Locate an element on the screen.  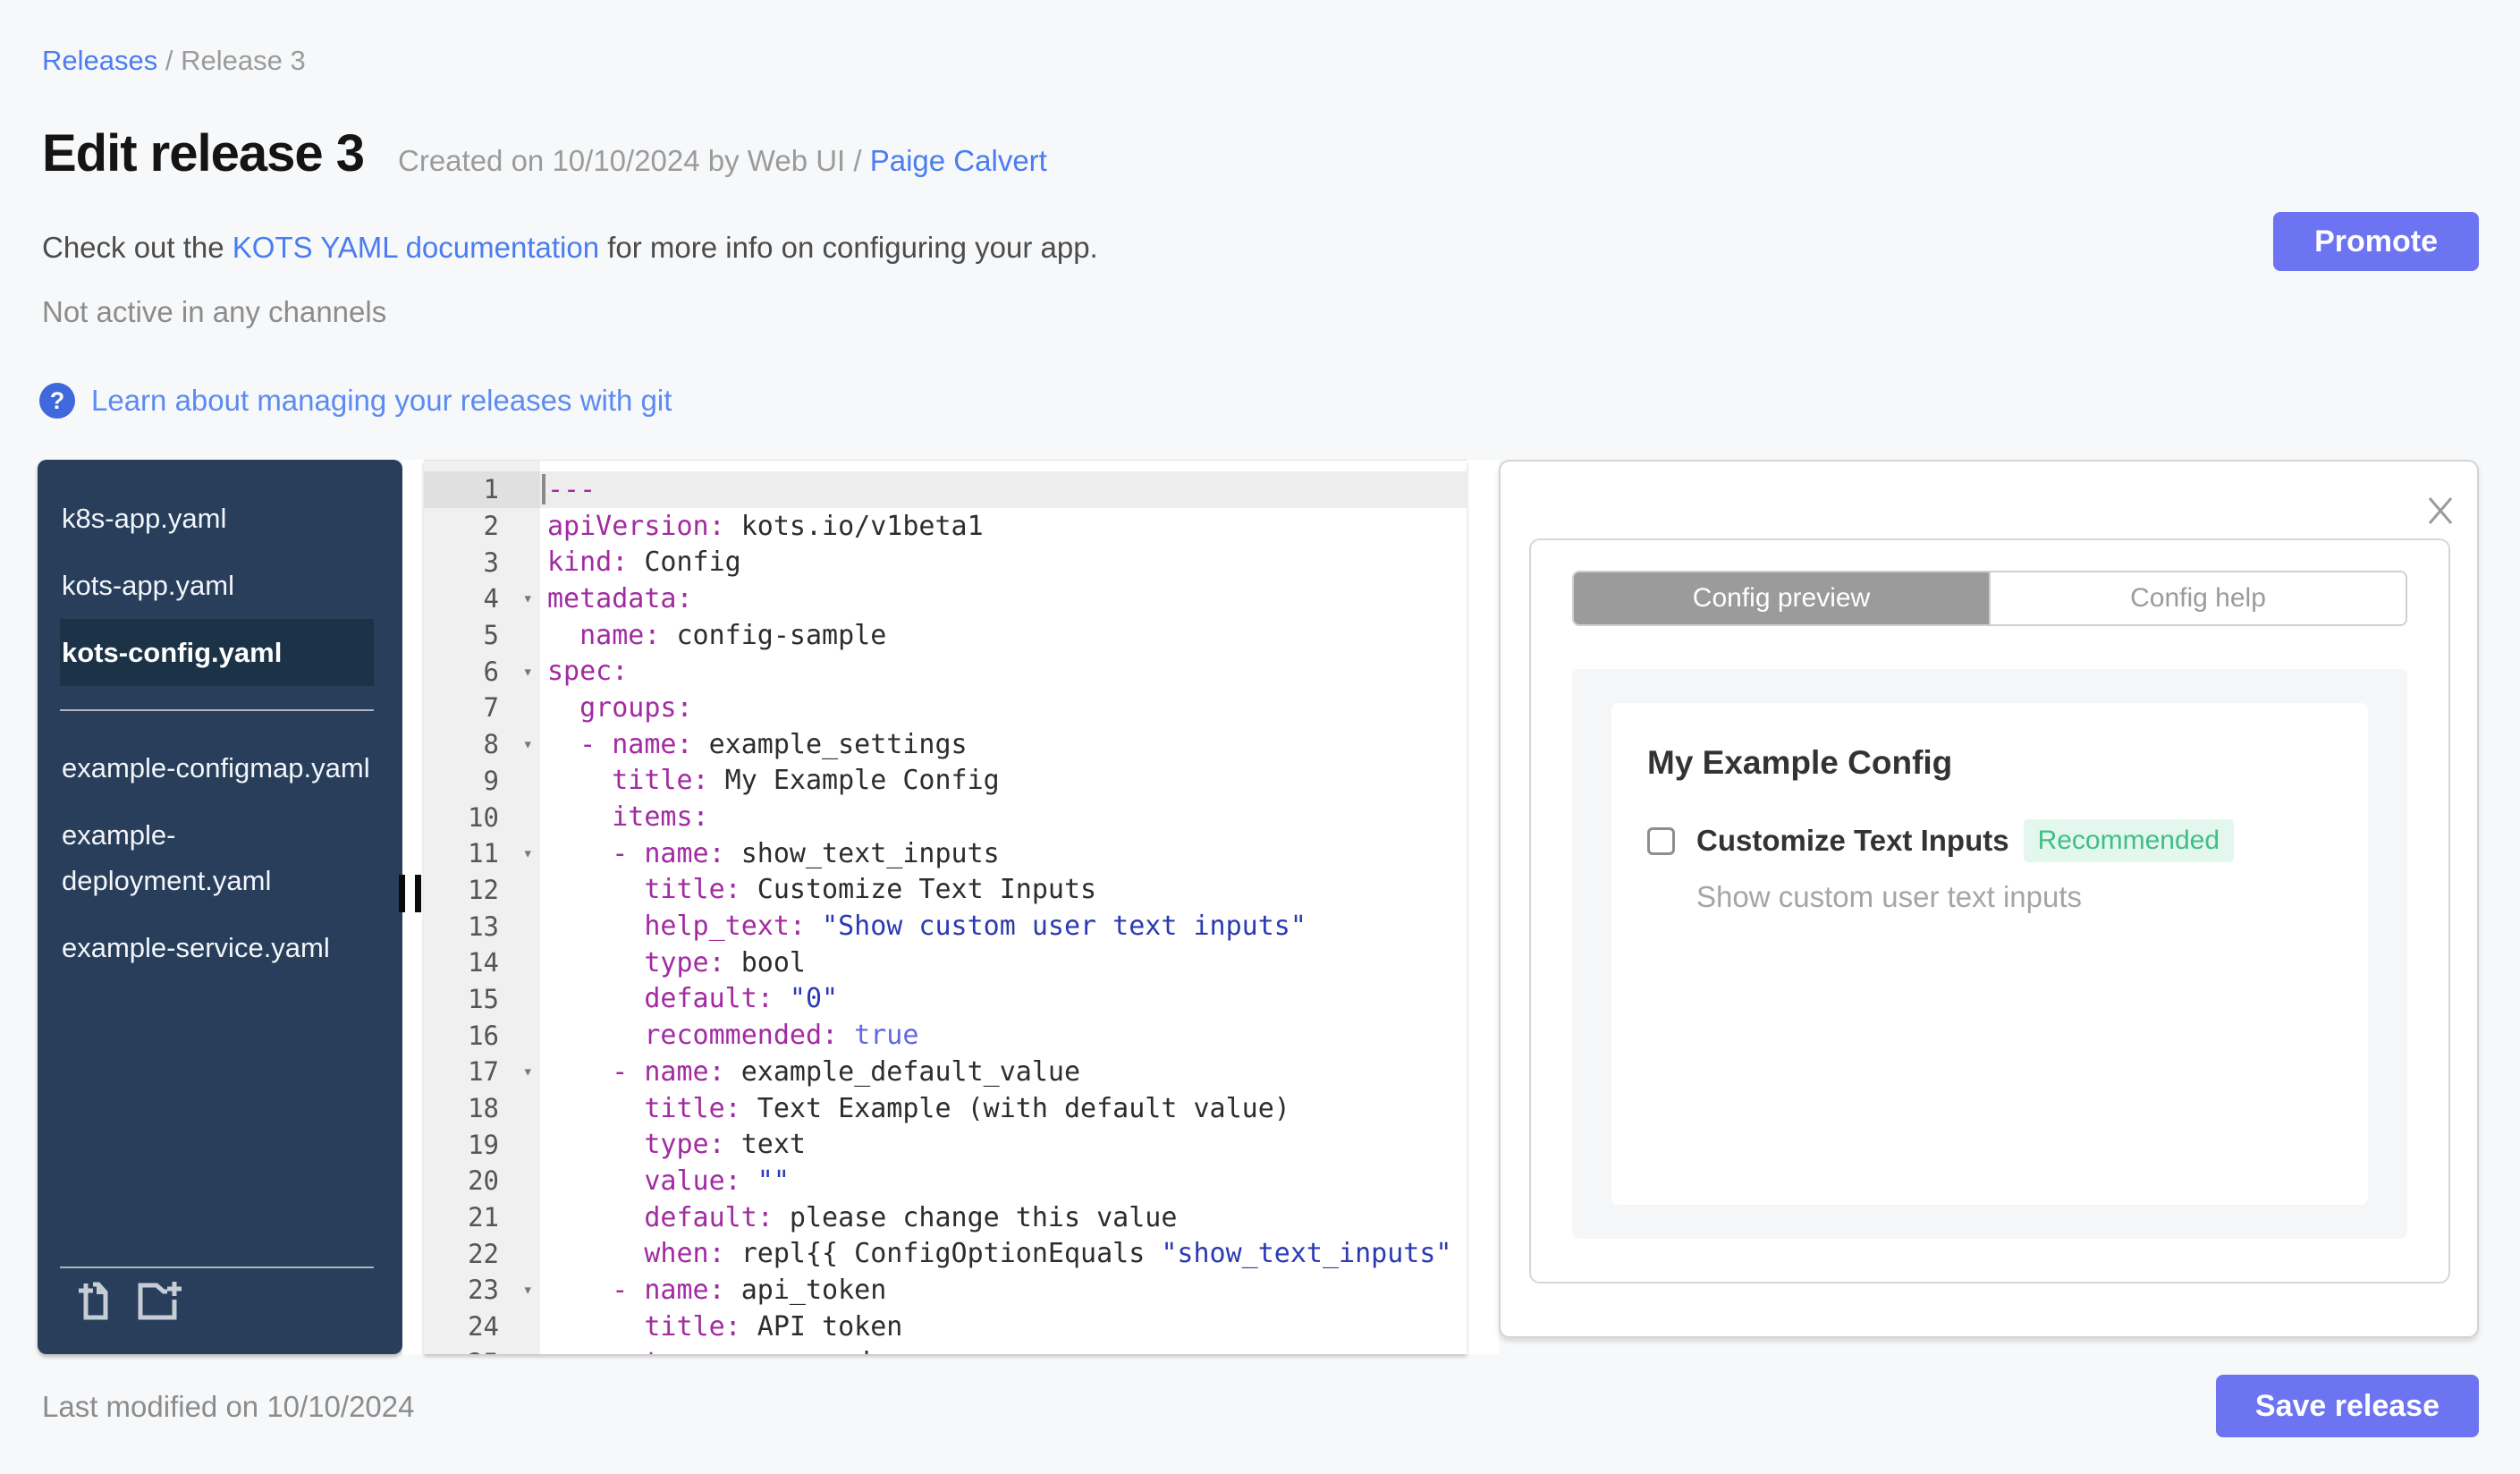
save-release-button: Save release is located at coordinates (2347, 1406).